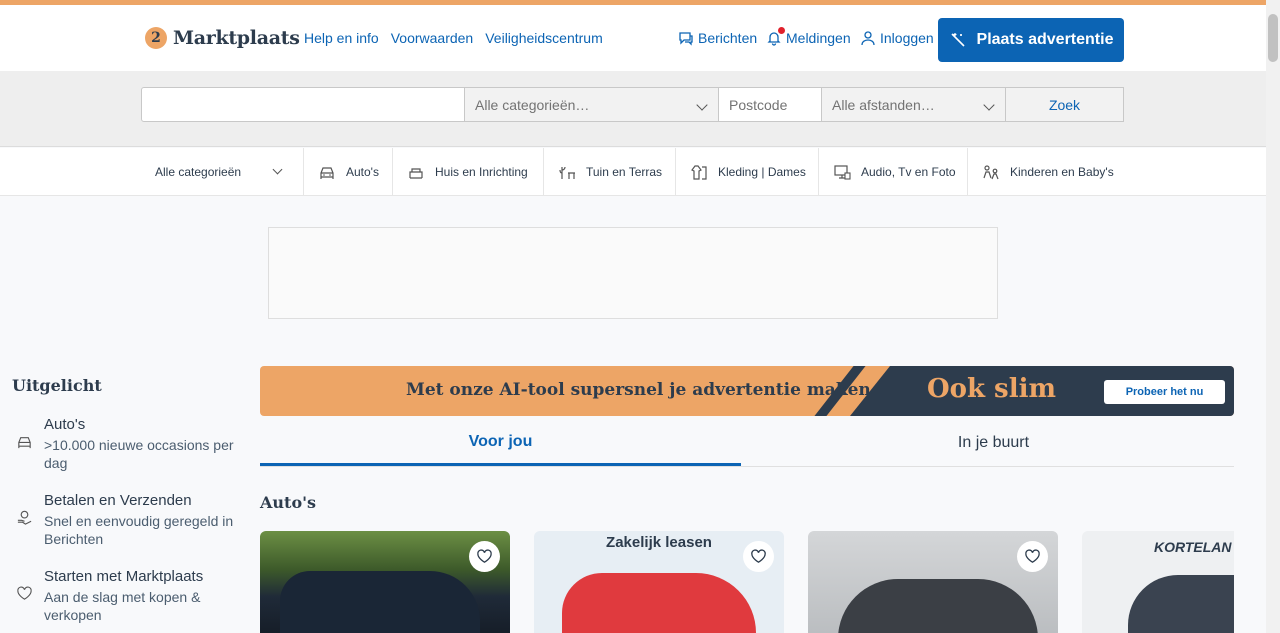  I want to click on payment-icon, so click(24, 517).